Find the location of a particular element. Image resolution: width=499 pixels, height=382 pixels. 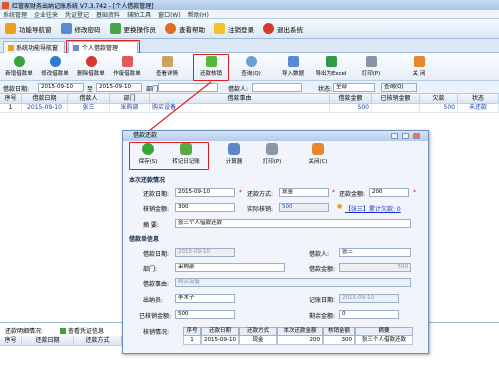

maximize-icon is located at coordinates (405, 136).